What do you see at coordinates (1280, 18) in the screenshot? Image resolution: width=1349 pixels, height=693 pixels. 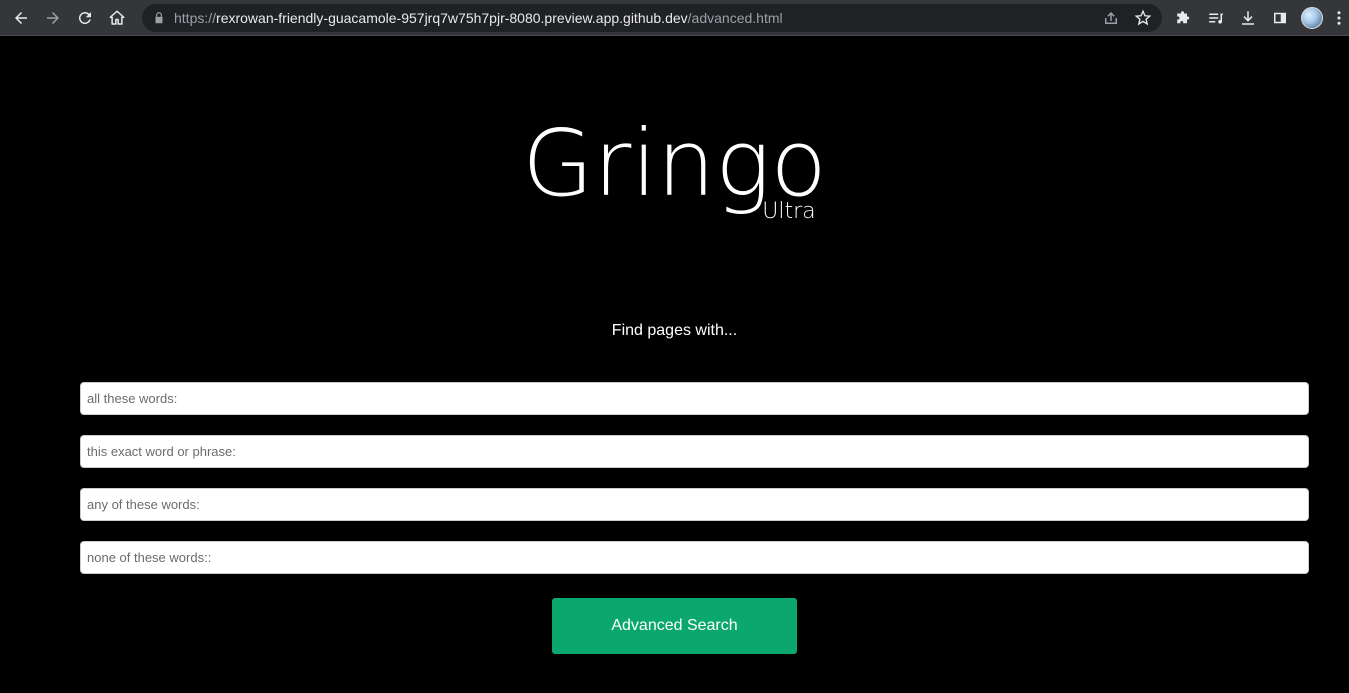 I see `side-panel-icon` at bounding box center [1280, 18].